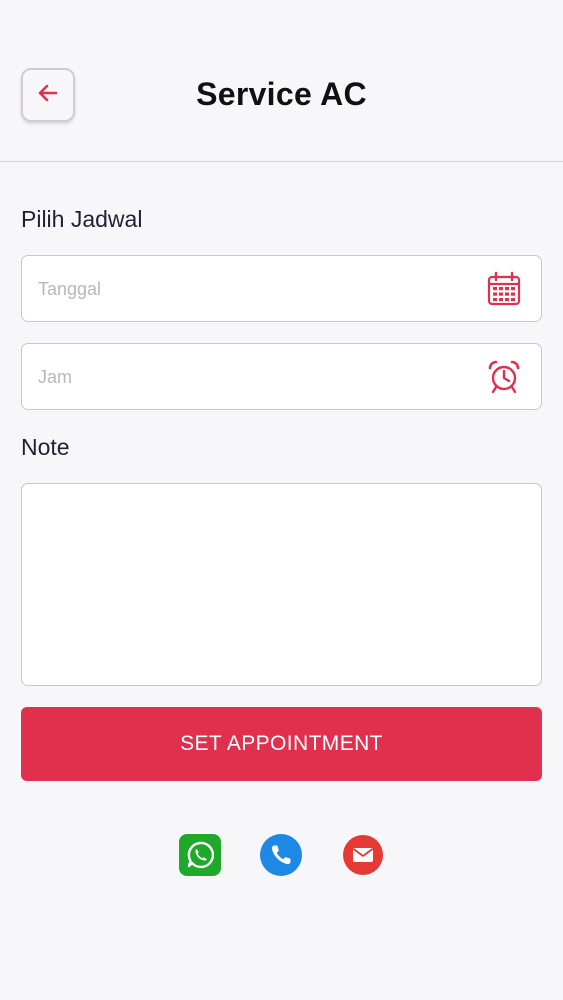  I want to click on contact-options, so click(281, 857).